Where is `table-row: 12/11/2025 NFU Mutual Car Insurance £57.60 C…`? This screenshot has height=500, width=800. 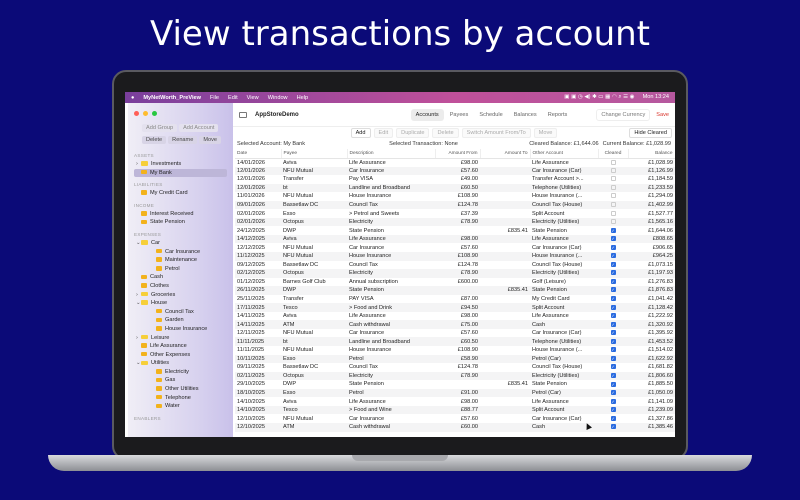
table-row: 12/11/2025 NFU Mutual Car Insurance £57.60 C… is located at coordinates (455, 333).